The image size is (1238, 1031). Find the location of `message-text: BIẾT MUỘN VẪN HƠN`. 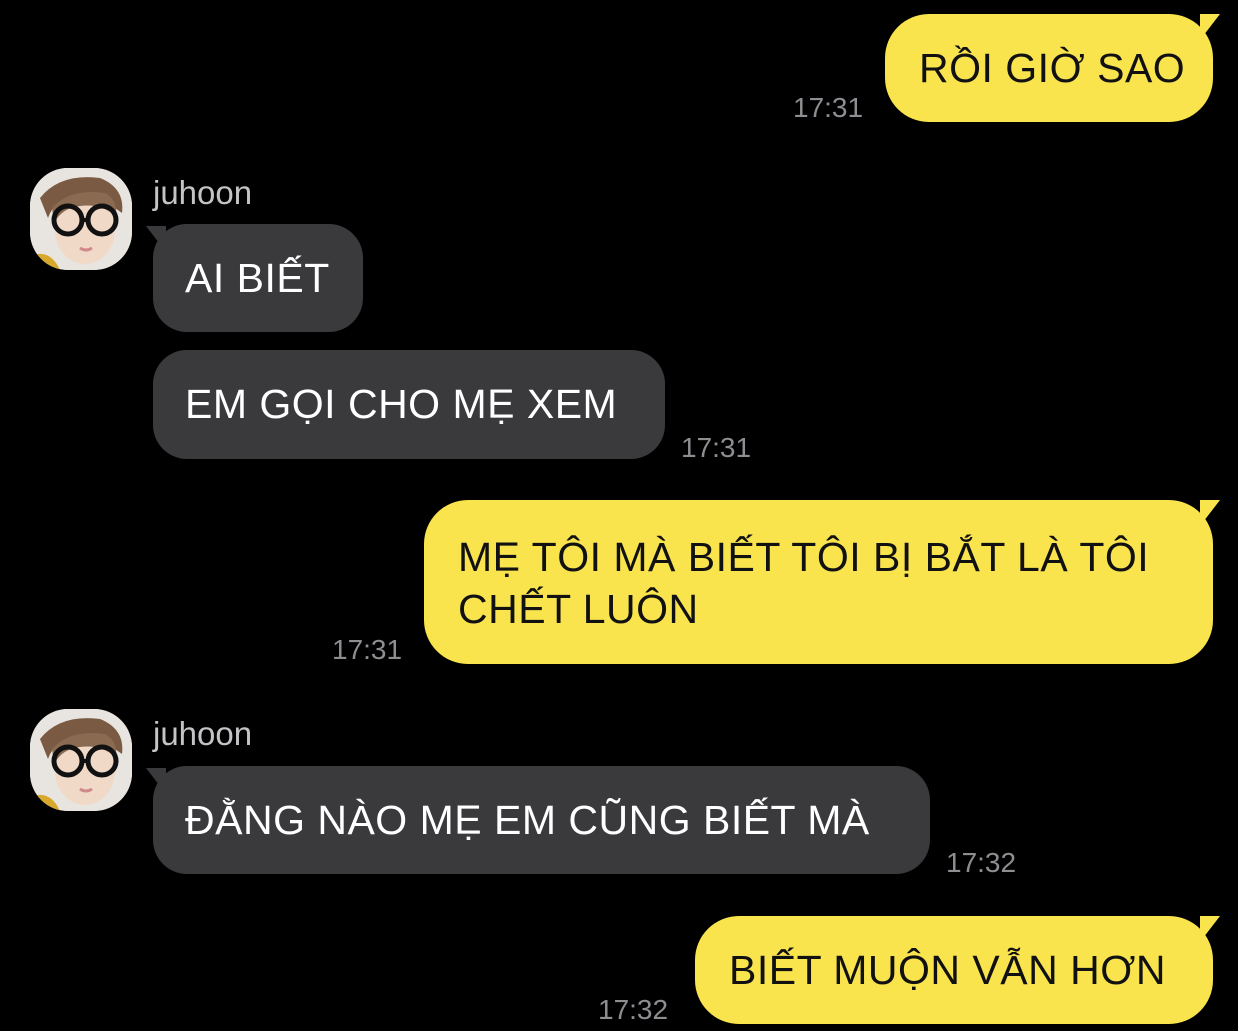

message-text: BIẾT MUỘN VẪN HƠN is located at coordinates (947, 970).